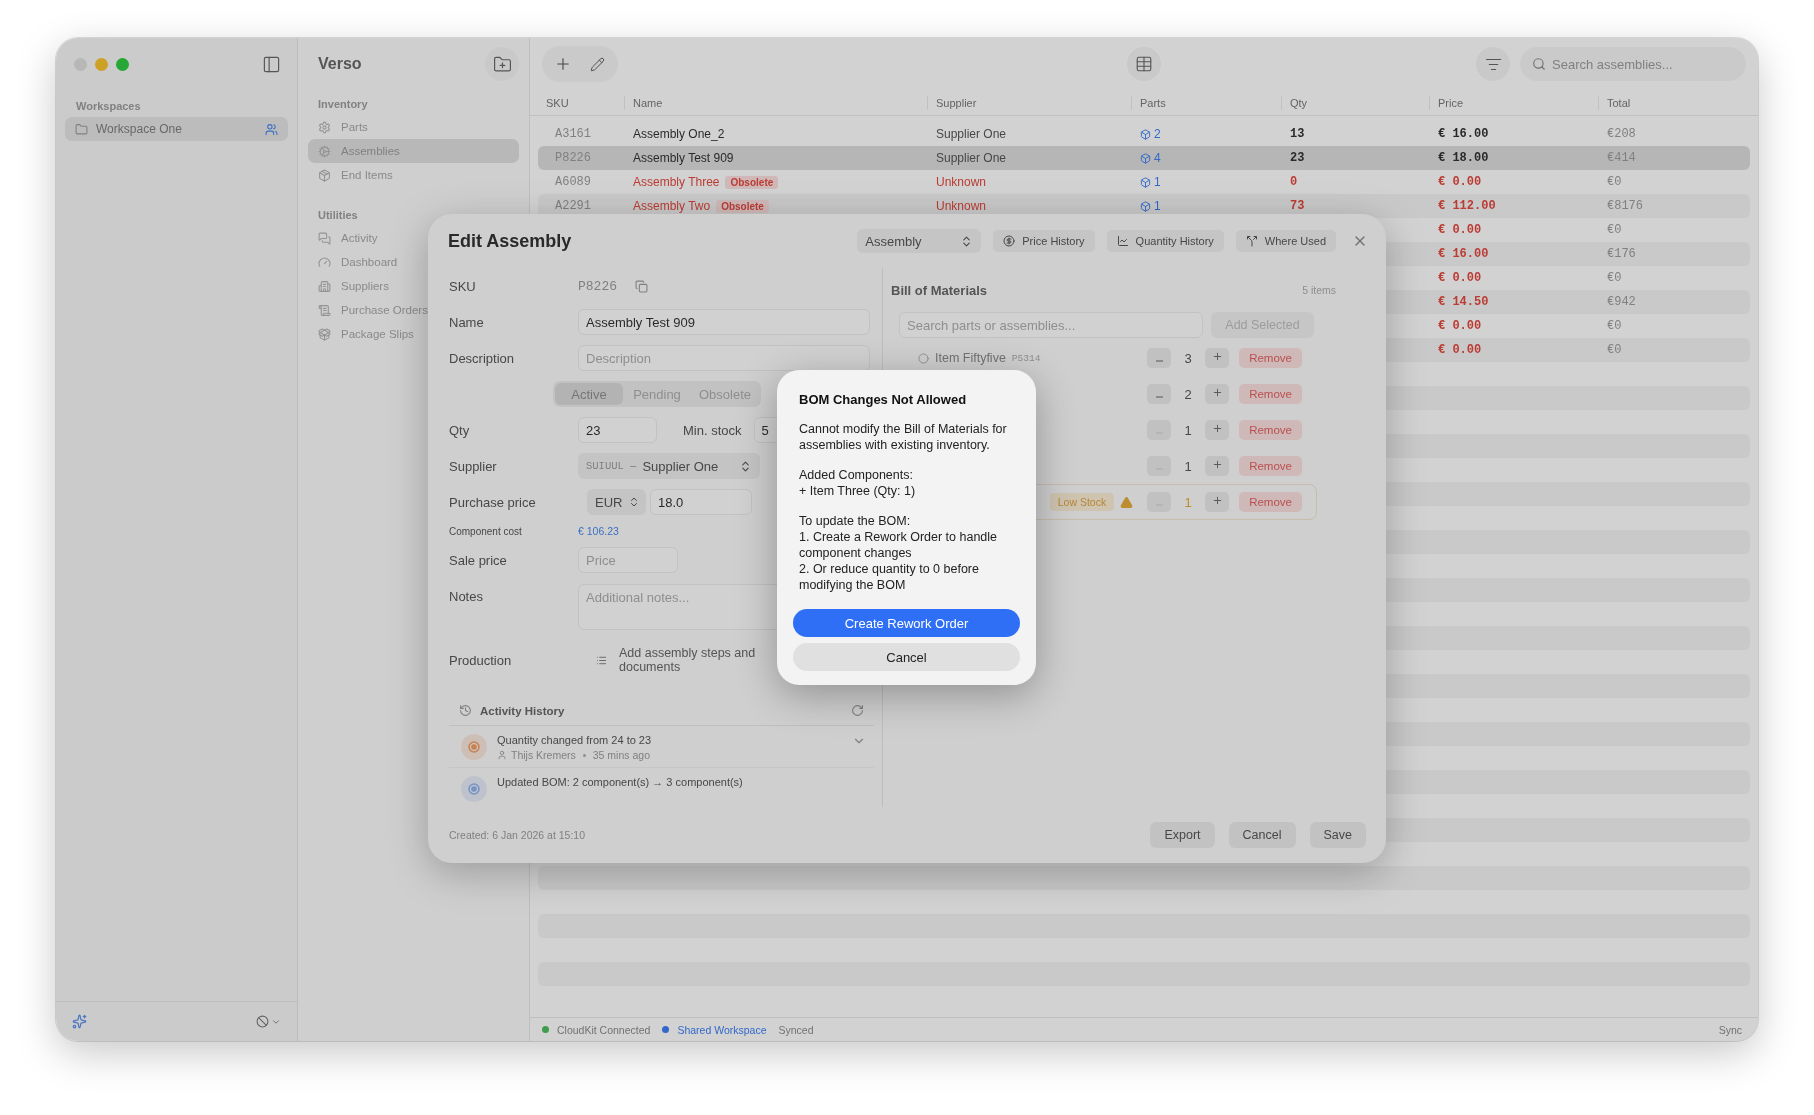 This screenshot has width=1814, height=1115. Describe the element at coordinates (598, 531) in the screenshot. I see `cost-value: € 106.23` at that location.